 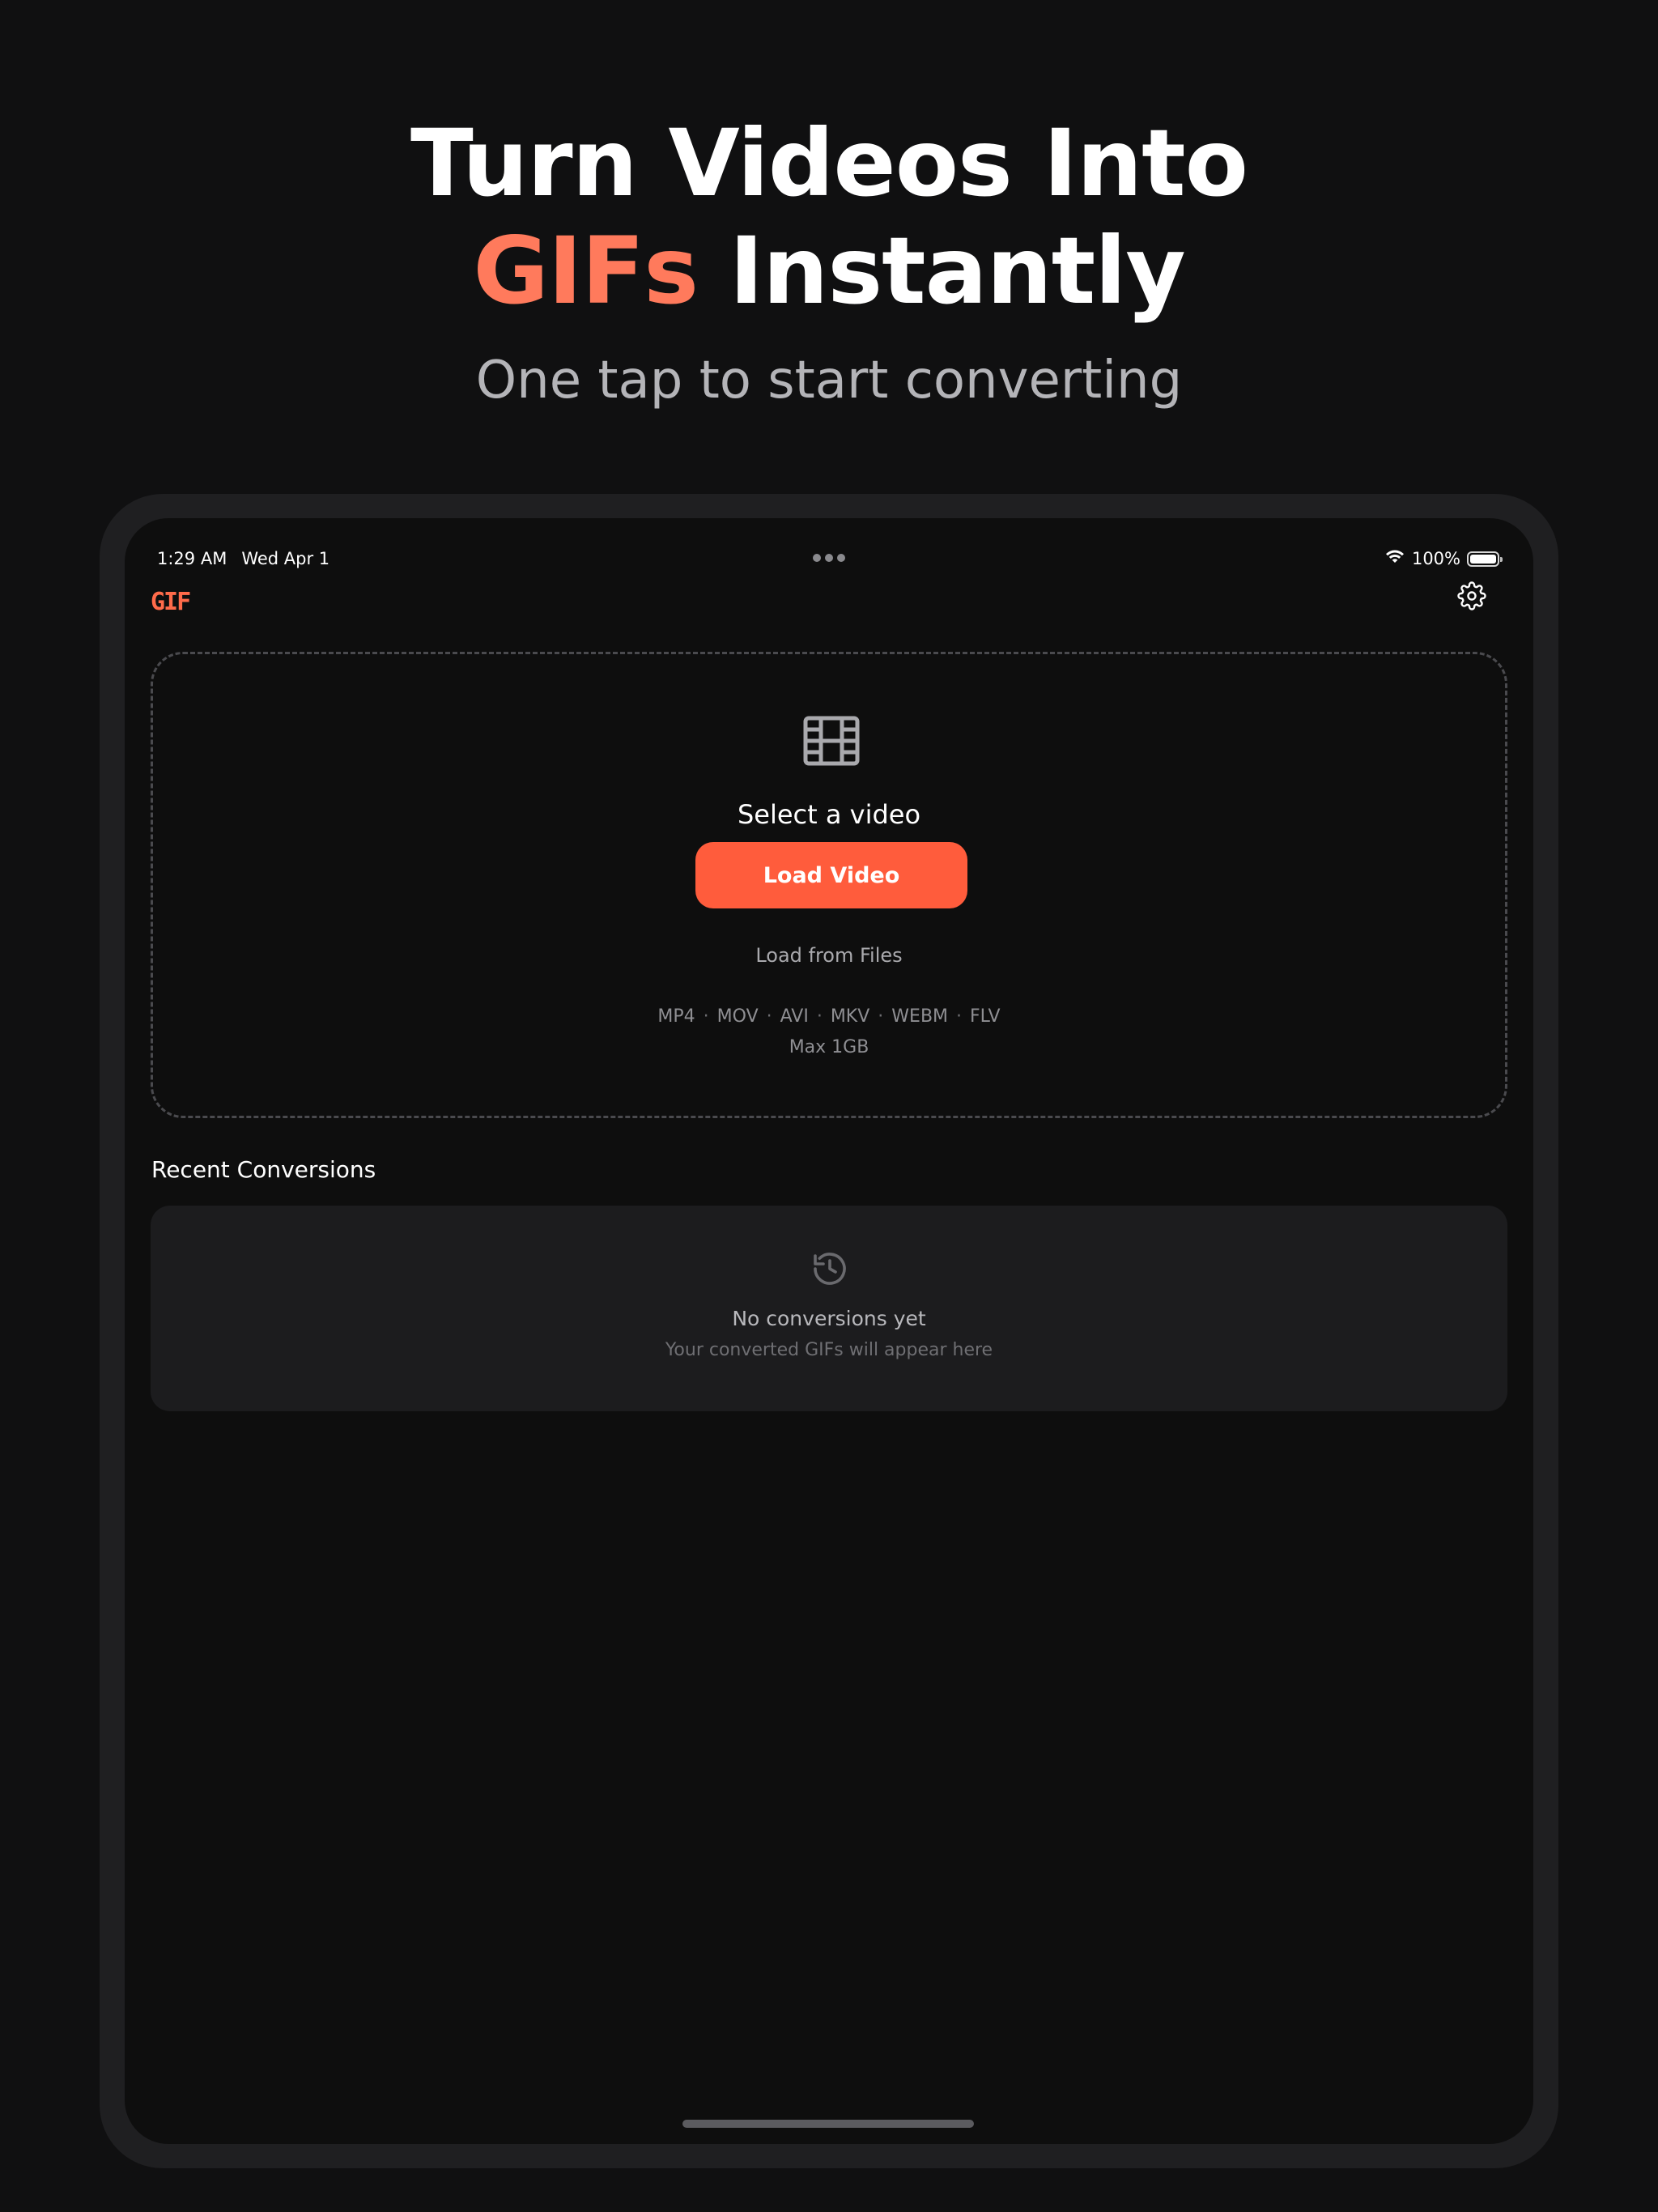 I want to click on app-logo: GIF, so click(x=171, y=602).